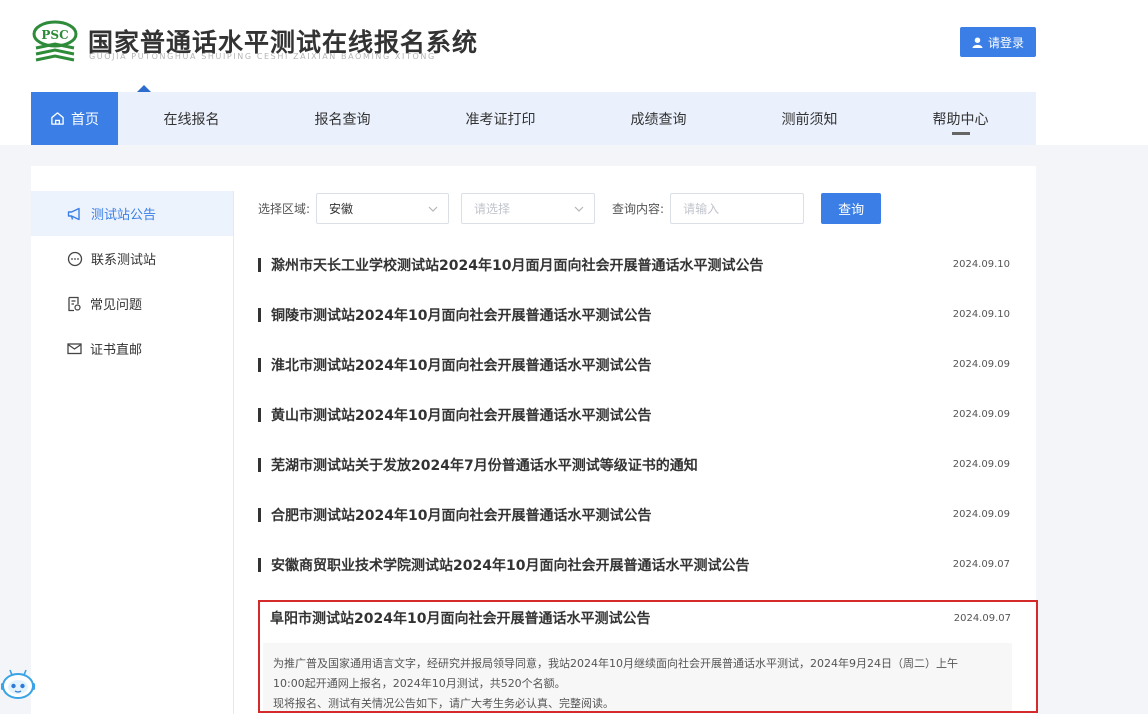 Image resolution: width=1148 pixels, height=714 pixels. I want to click on nav-home-label: 首页, so click(85, 119).